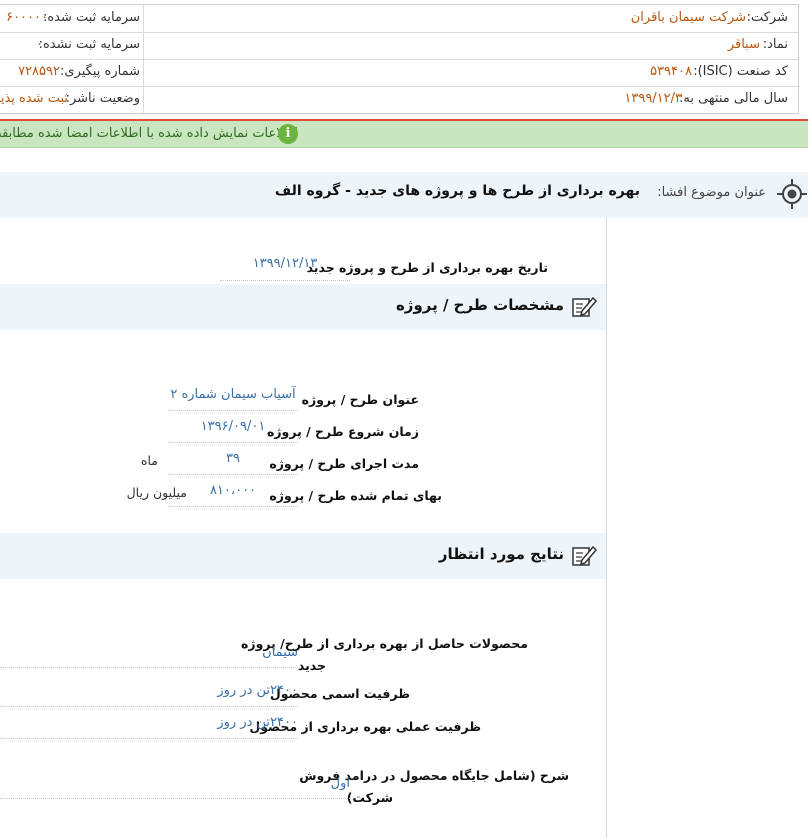 The height and width of the screenshot is (838, 808). Describe the element at coordinates (501, 554) in the screenshot. I see `expected-results-title: نتایج مورد انتظار` at that location.